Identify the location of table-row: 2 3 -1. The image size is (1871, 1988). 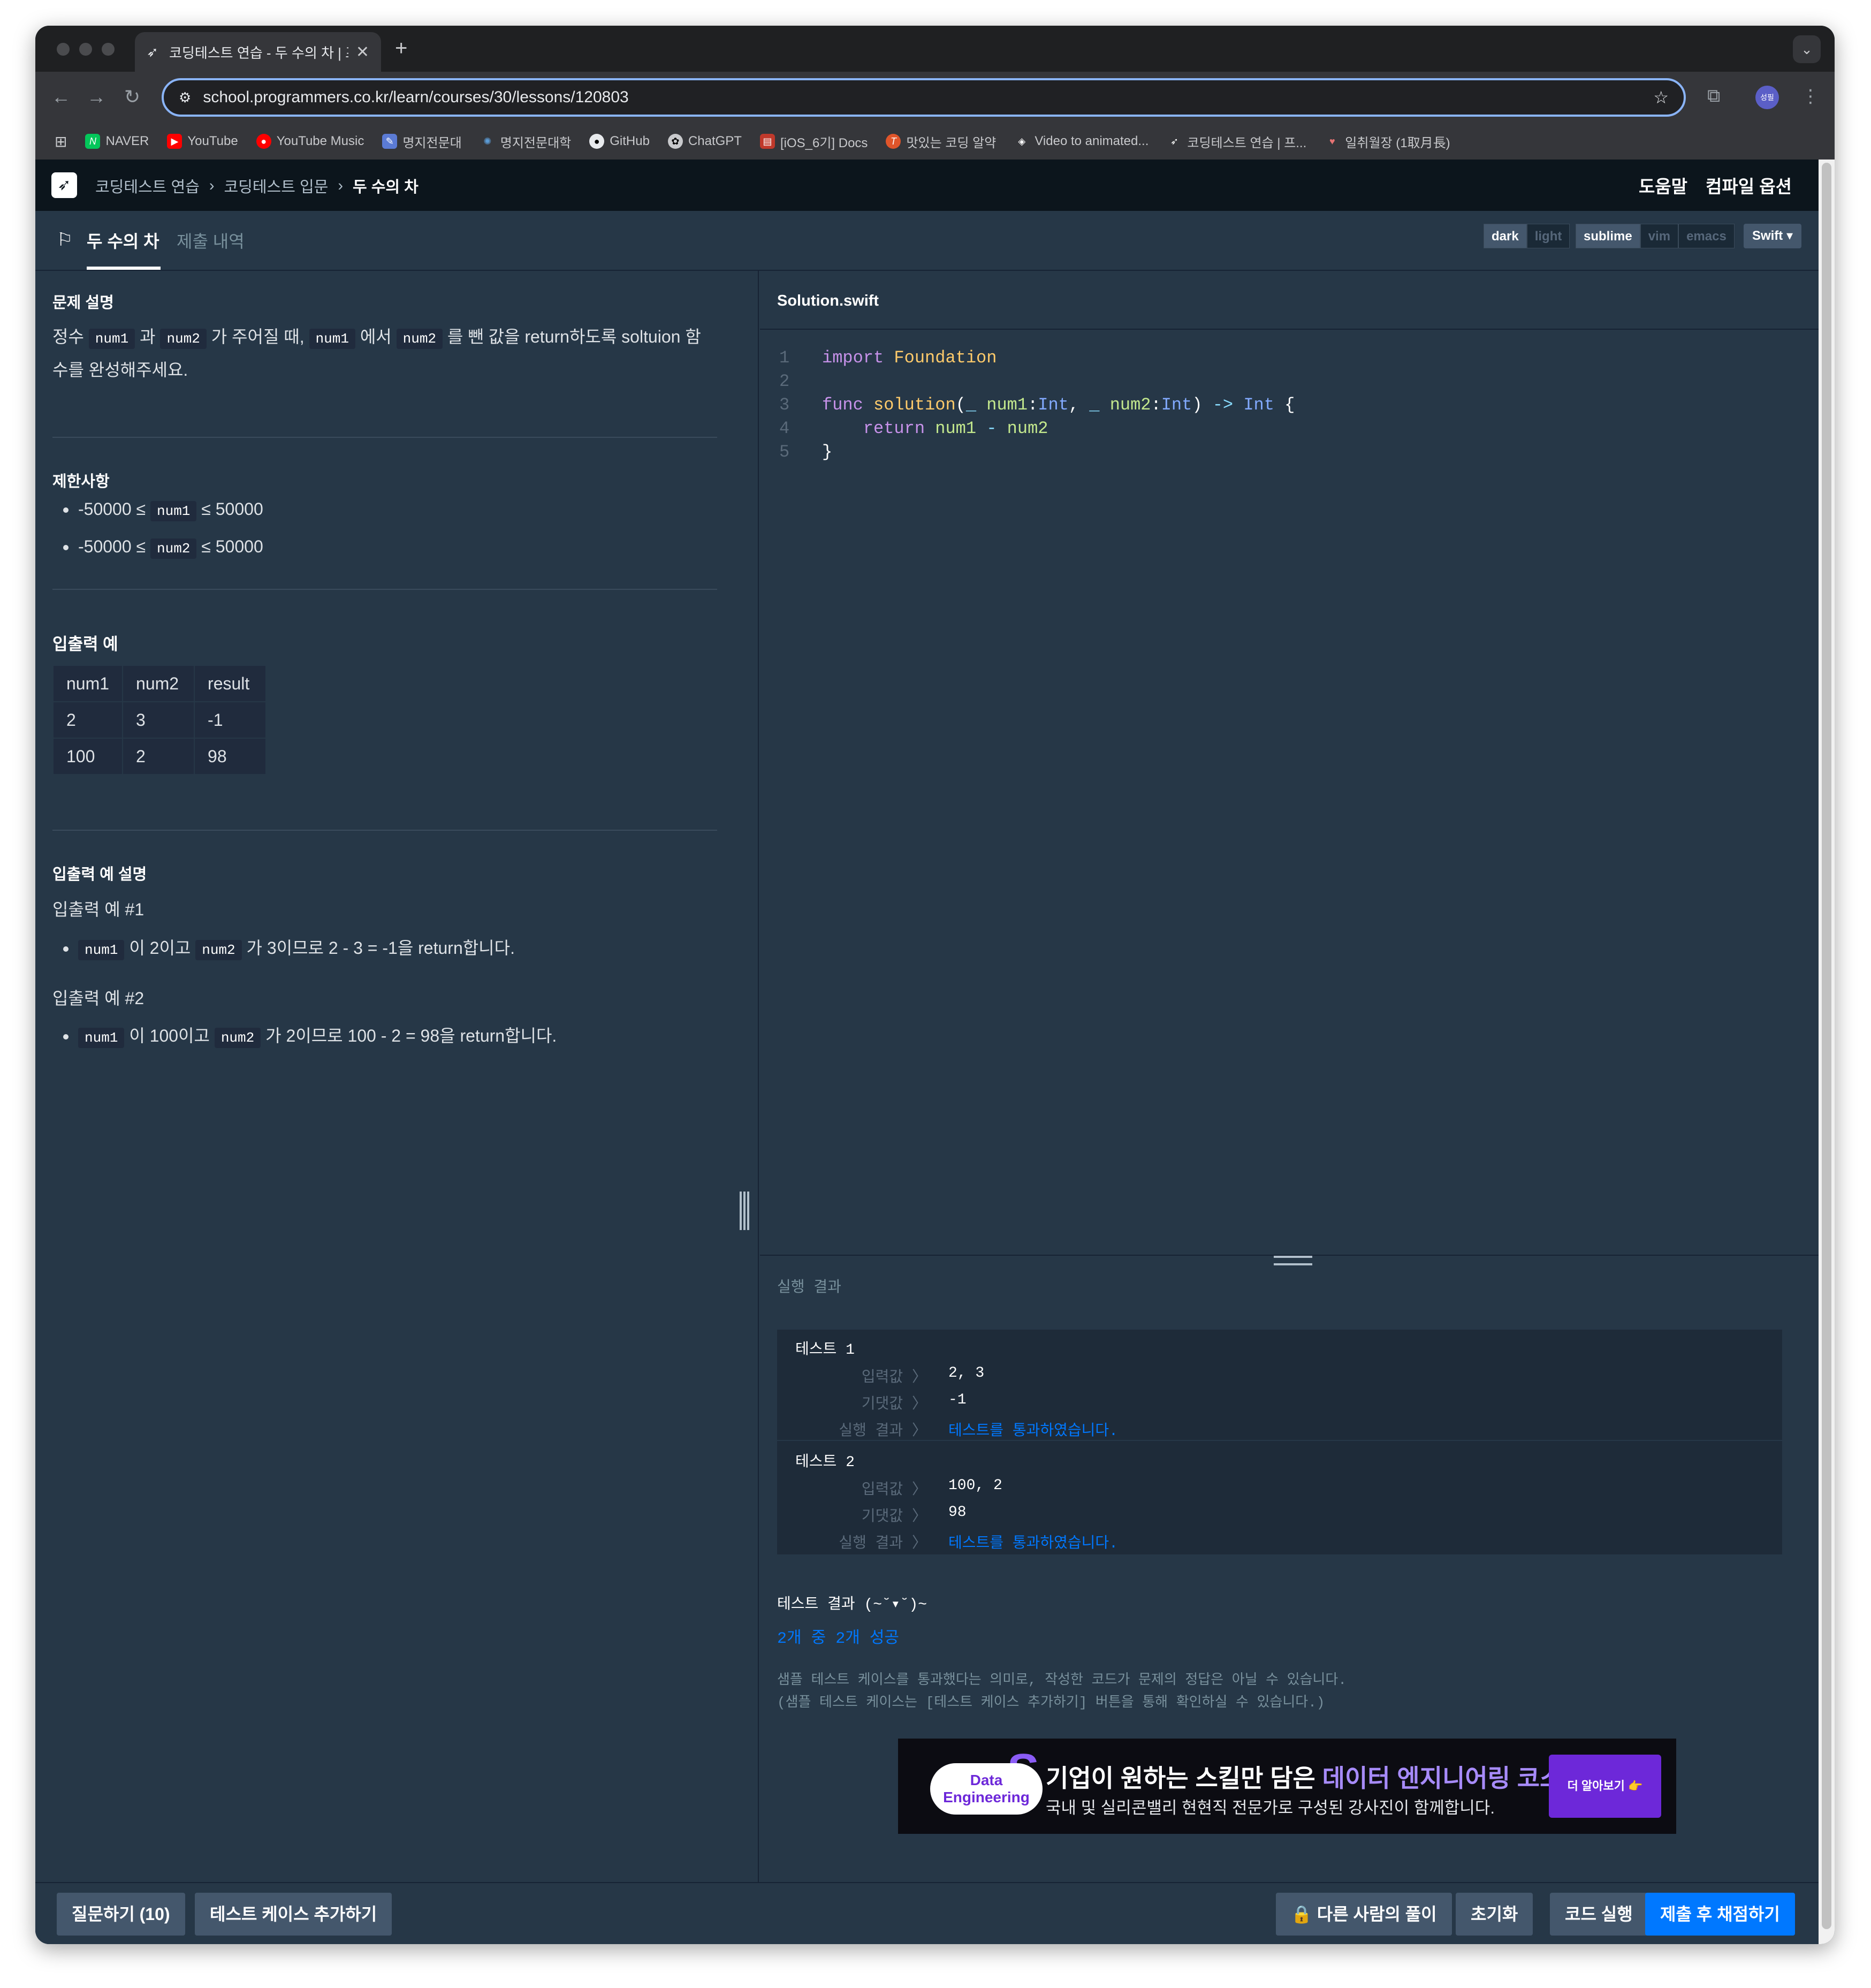
(160, 720).